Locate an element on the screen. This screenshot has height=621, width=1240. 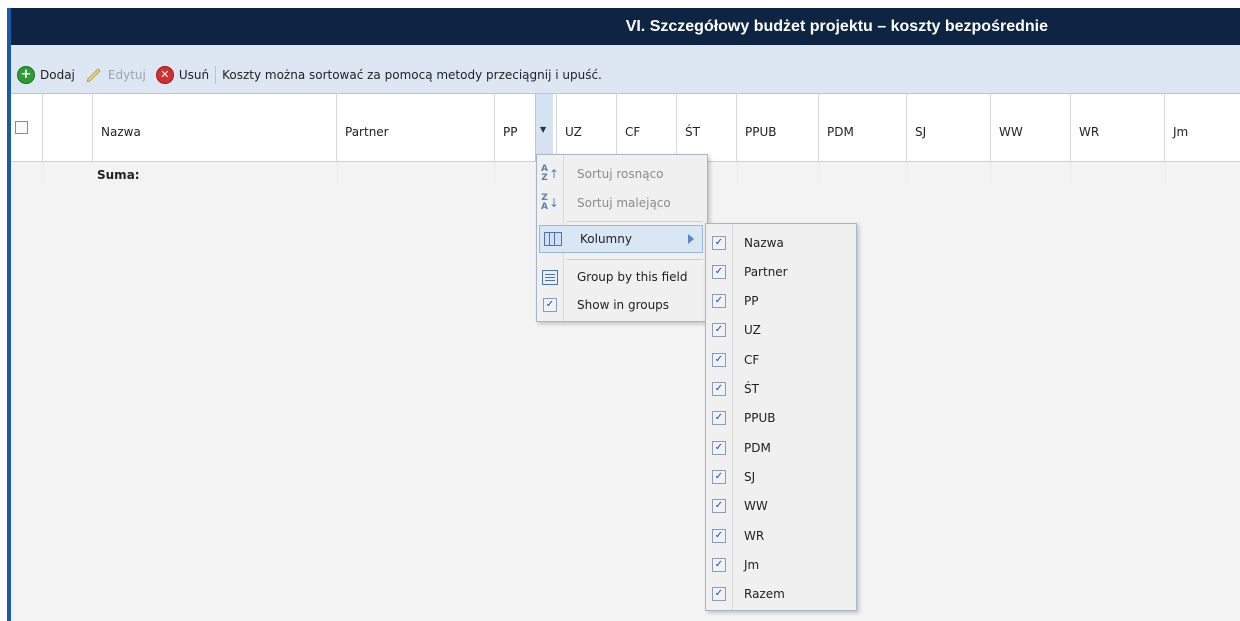
edit-button-label: Edytuj is located at coordinates (126, 75).